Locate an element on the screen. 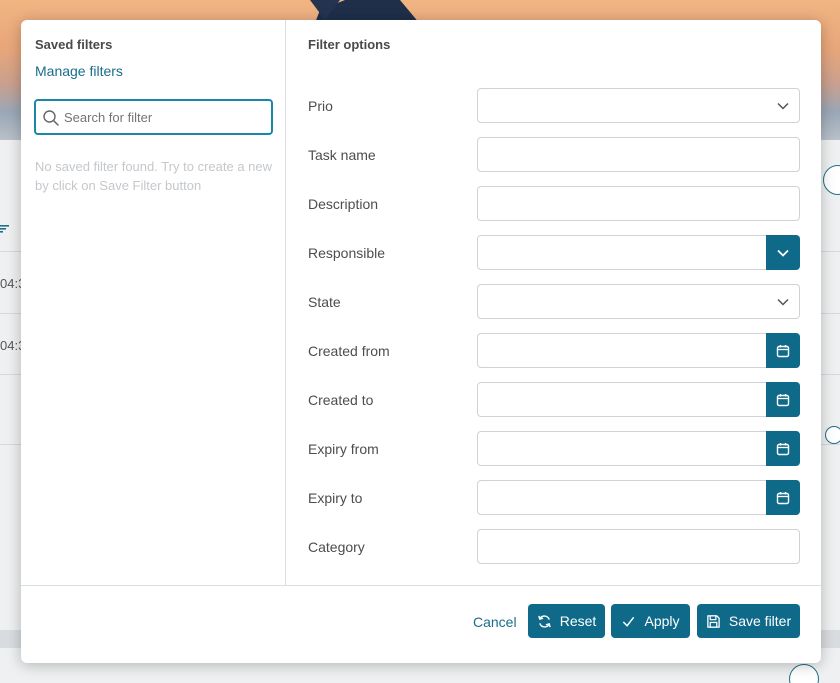  description-label: Description is located at coordinates (343, 204).